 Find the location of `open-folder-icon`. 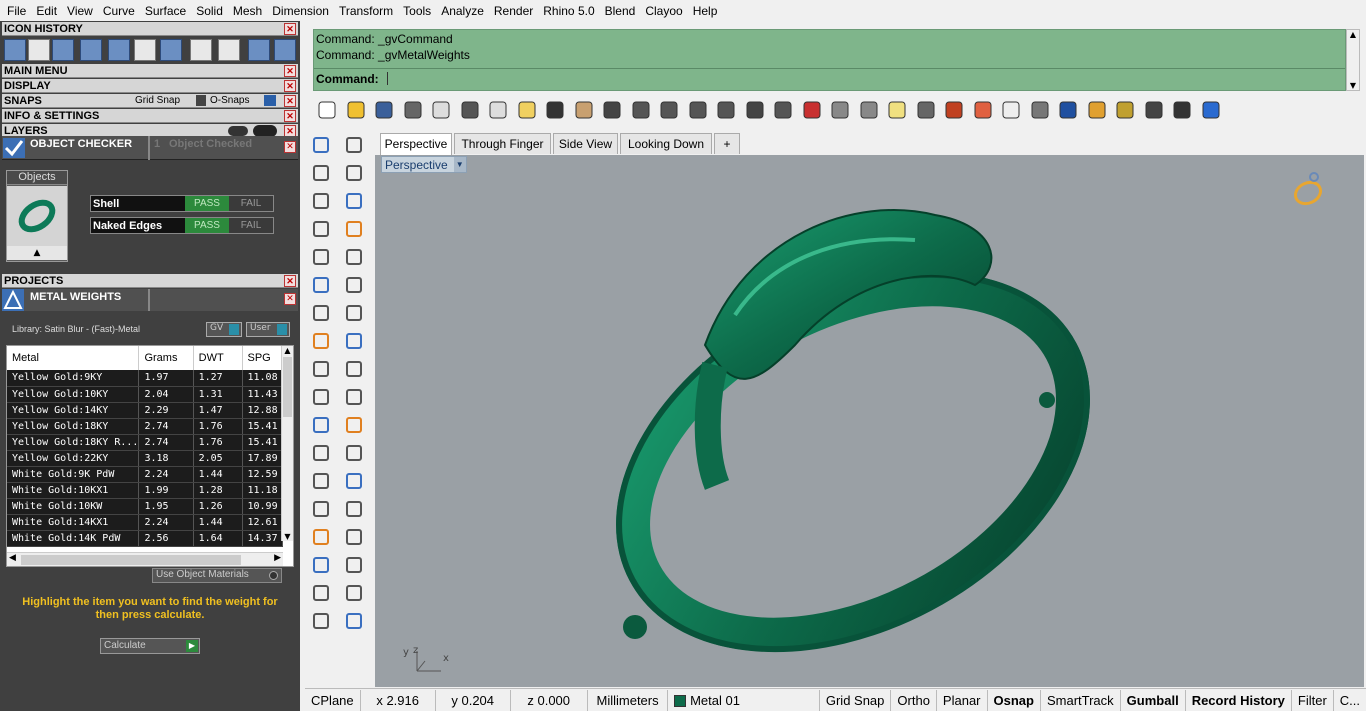

open-folder-icon is located at coordinates (229, 50).